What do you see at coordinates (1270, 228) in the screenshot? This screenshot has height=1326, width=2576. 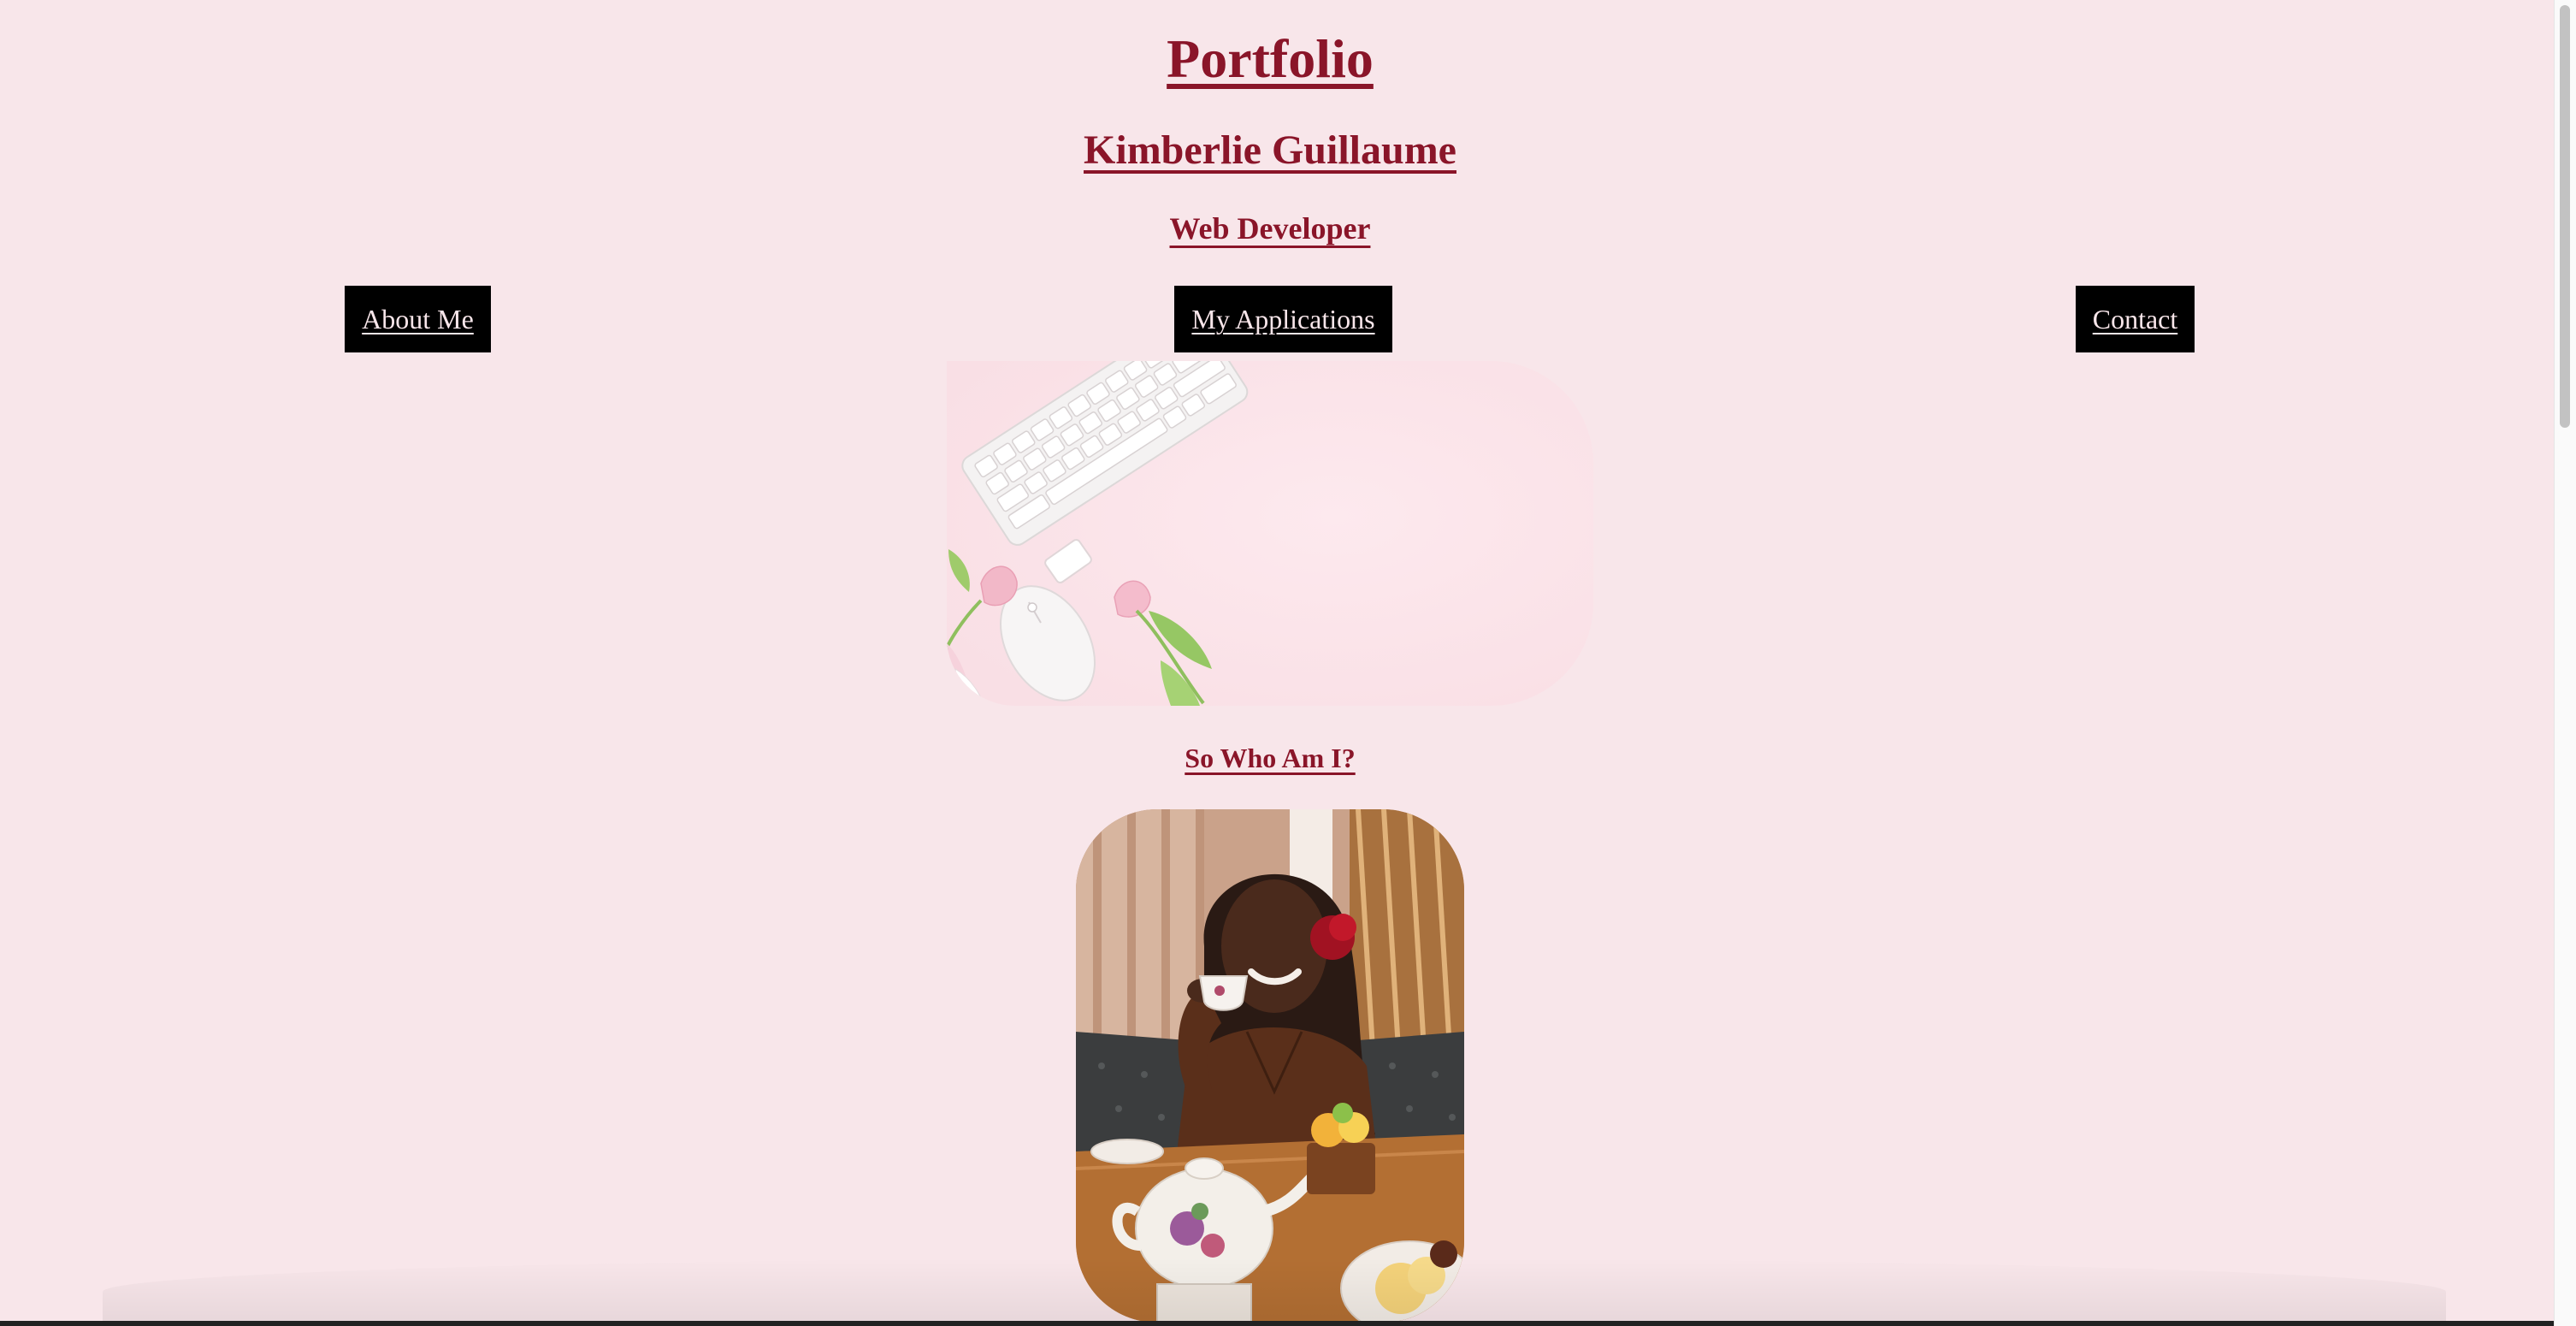 I see `owner-role: Web Developer` at bounding box center [1270, 228].